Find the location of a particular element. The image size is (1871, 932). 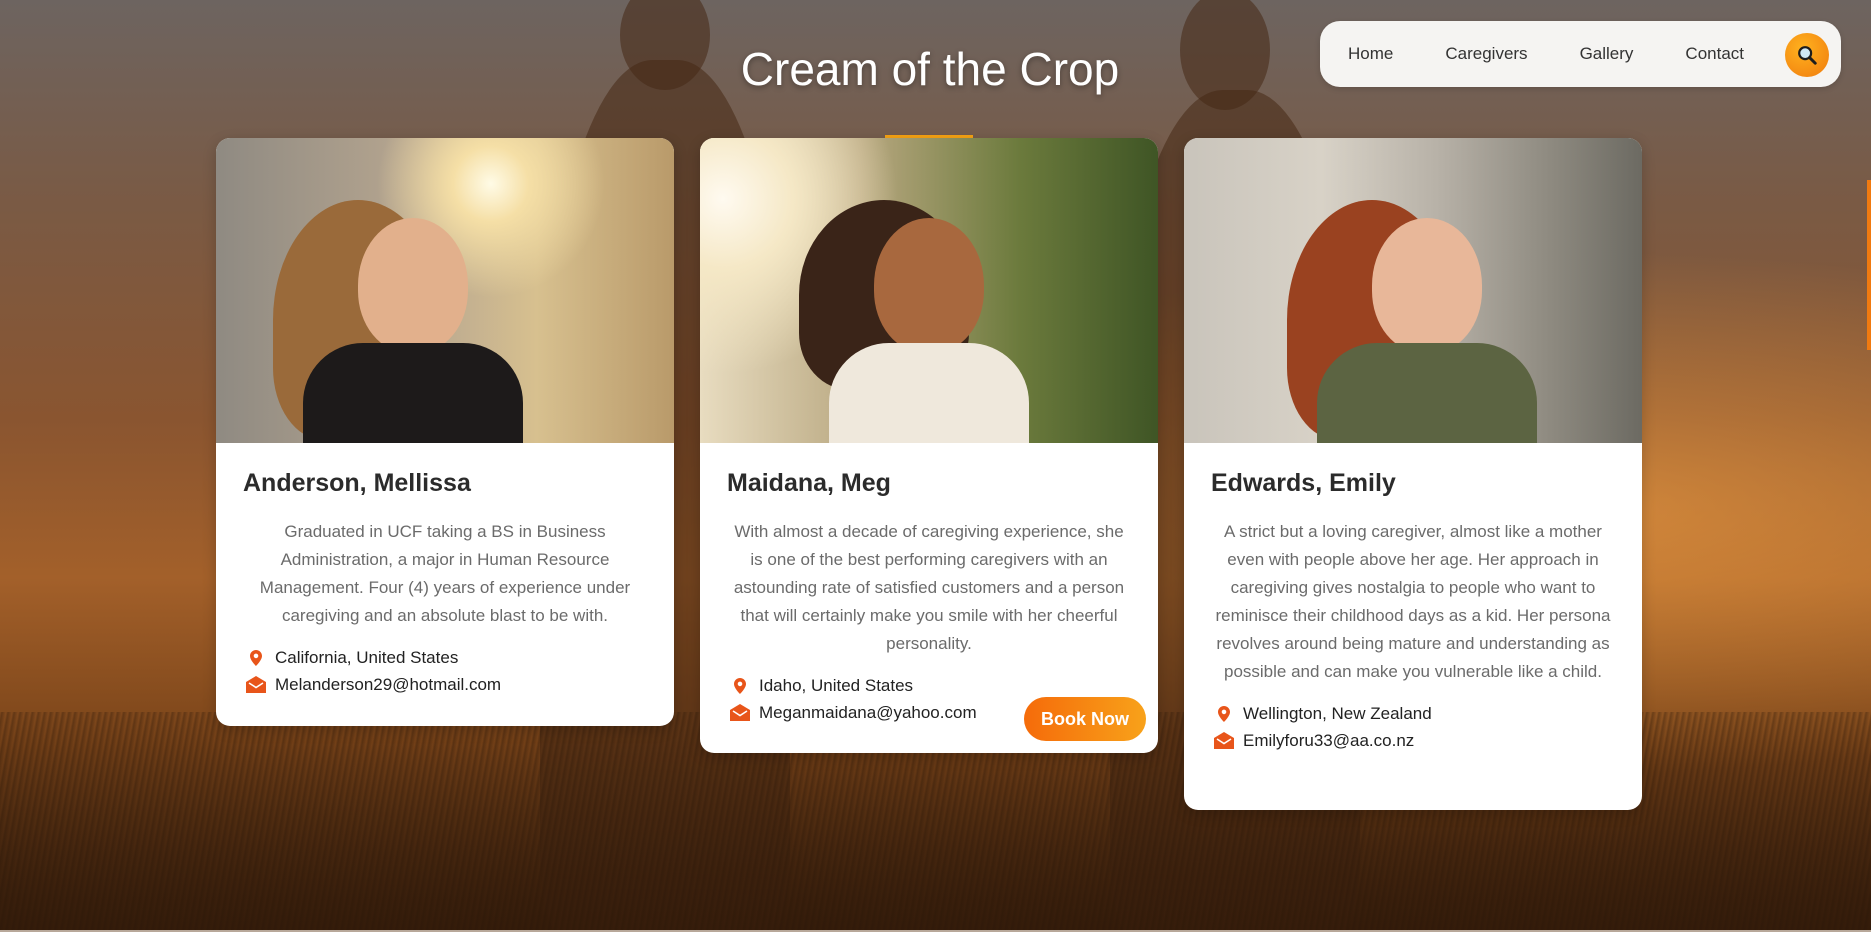

nav-home-link: Home is located at coordinates (1370, 54).